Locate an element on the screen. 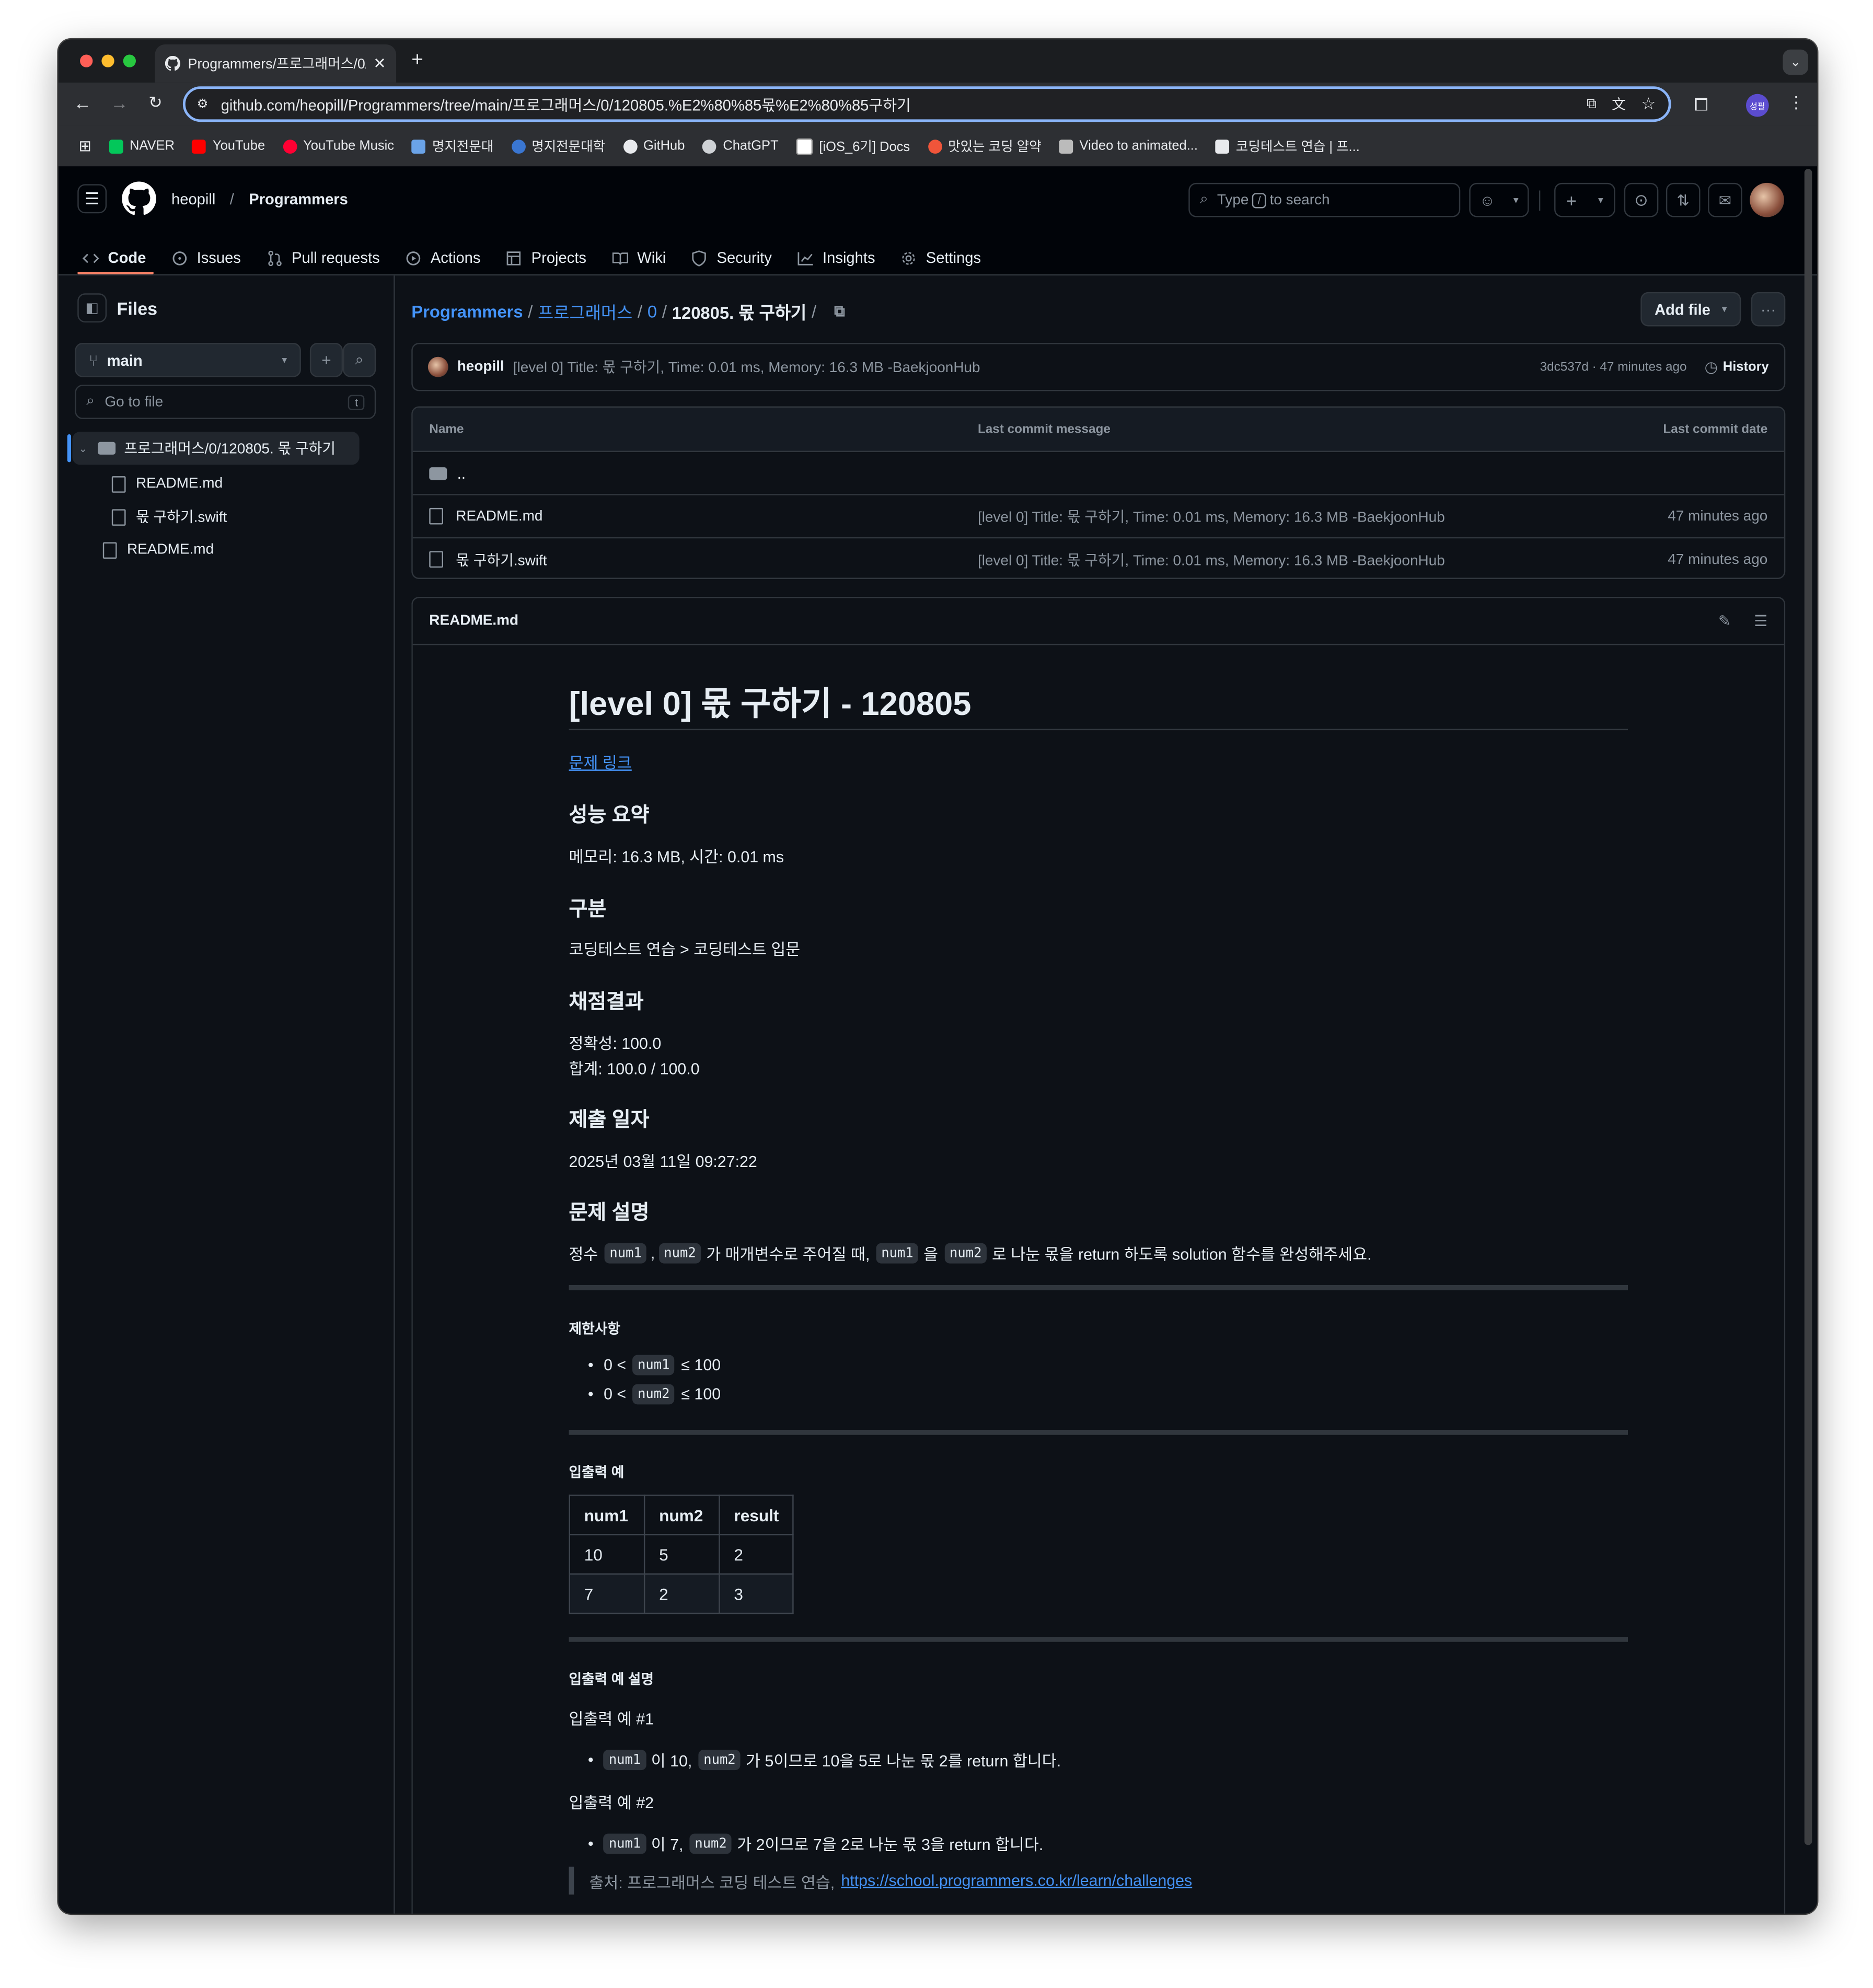  tab-actions: Actions is located at coordinates (442, 258).